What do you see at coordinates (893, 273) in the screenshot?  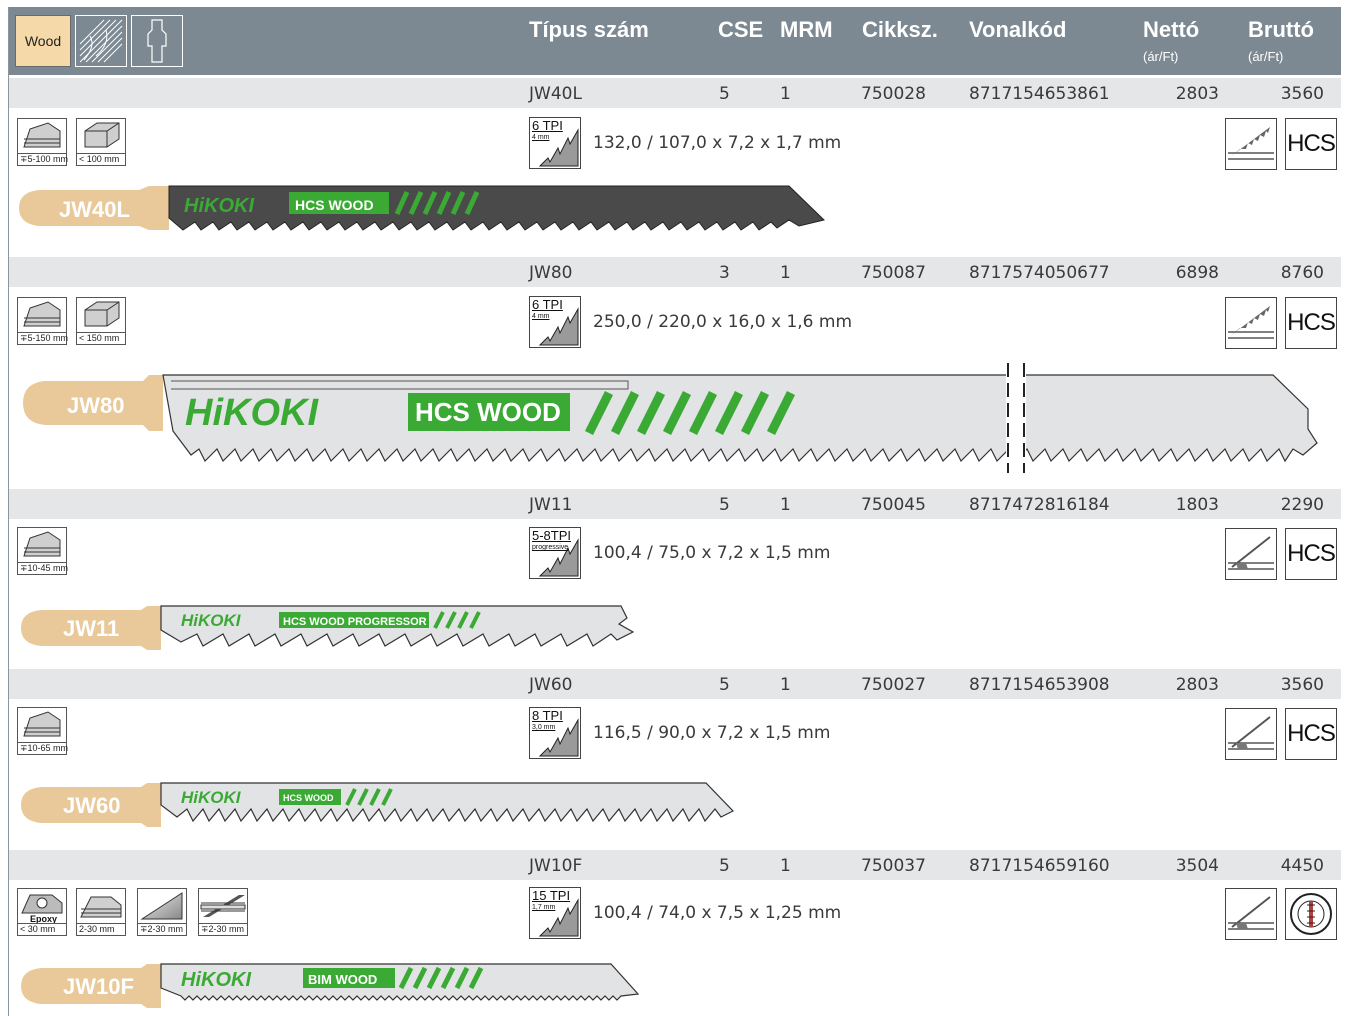 I see `article-cell: 750087` at bounding box center [893, 273].